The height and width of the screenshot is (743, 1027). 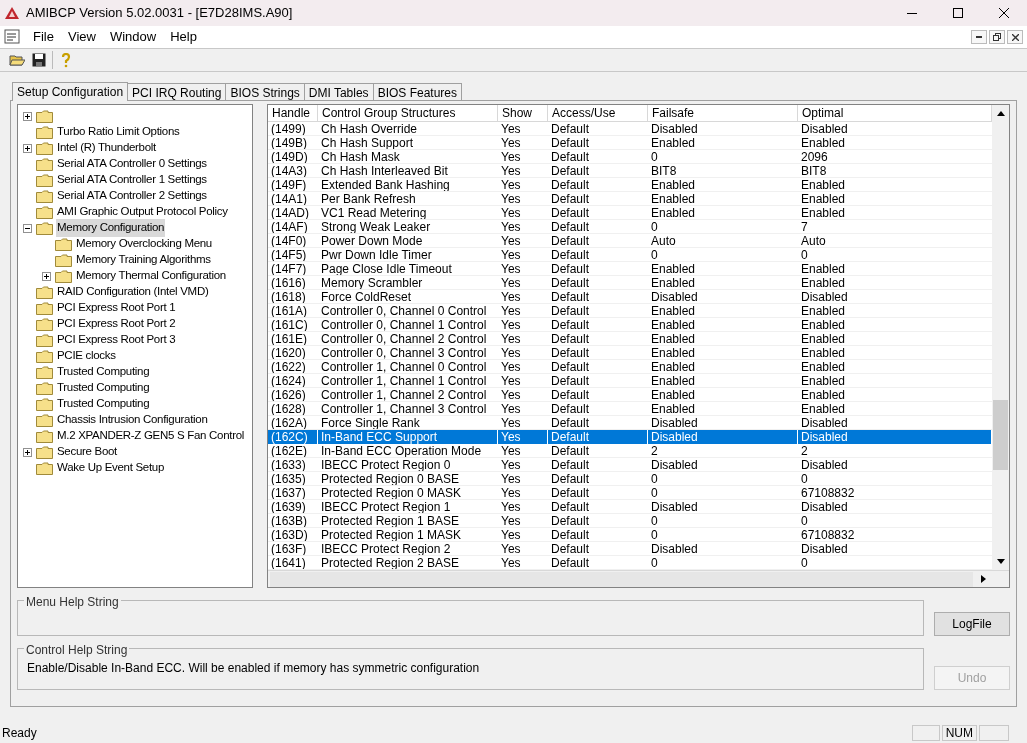 What do you see at coordinates (86, 356) in the screenshot?
I see `tree-item: PCIE clocks` at bounding box center [86, 356].